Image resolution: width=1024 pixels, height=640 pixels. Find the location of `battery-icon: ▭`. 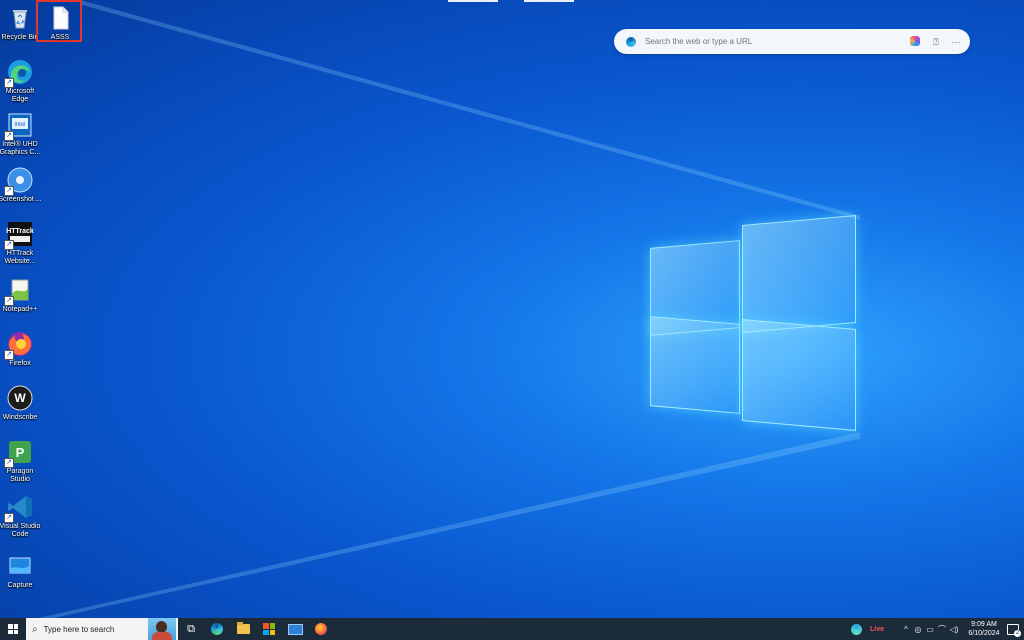

battery-icon: ▭ is located at coordinates (930, 629).